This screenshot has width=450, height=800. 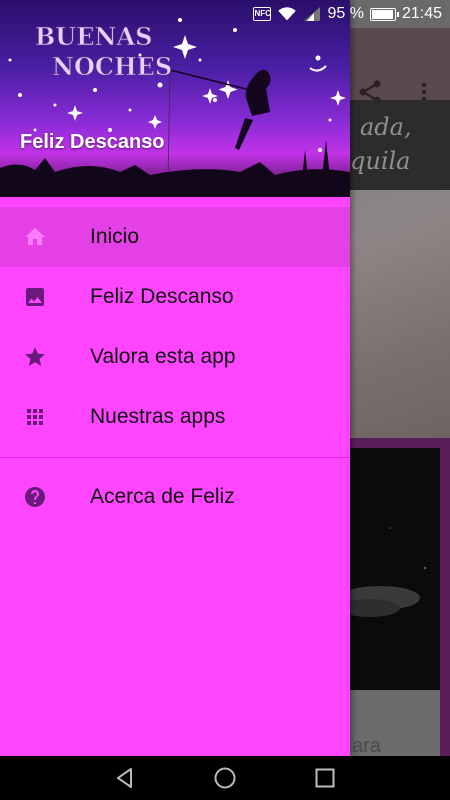 I want to click on home-icon, so click(x=35, y=236).